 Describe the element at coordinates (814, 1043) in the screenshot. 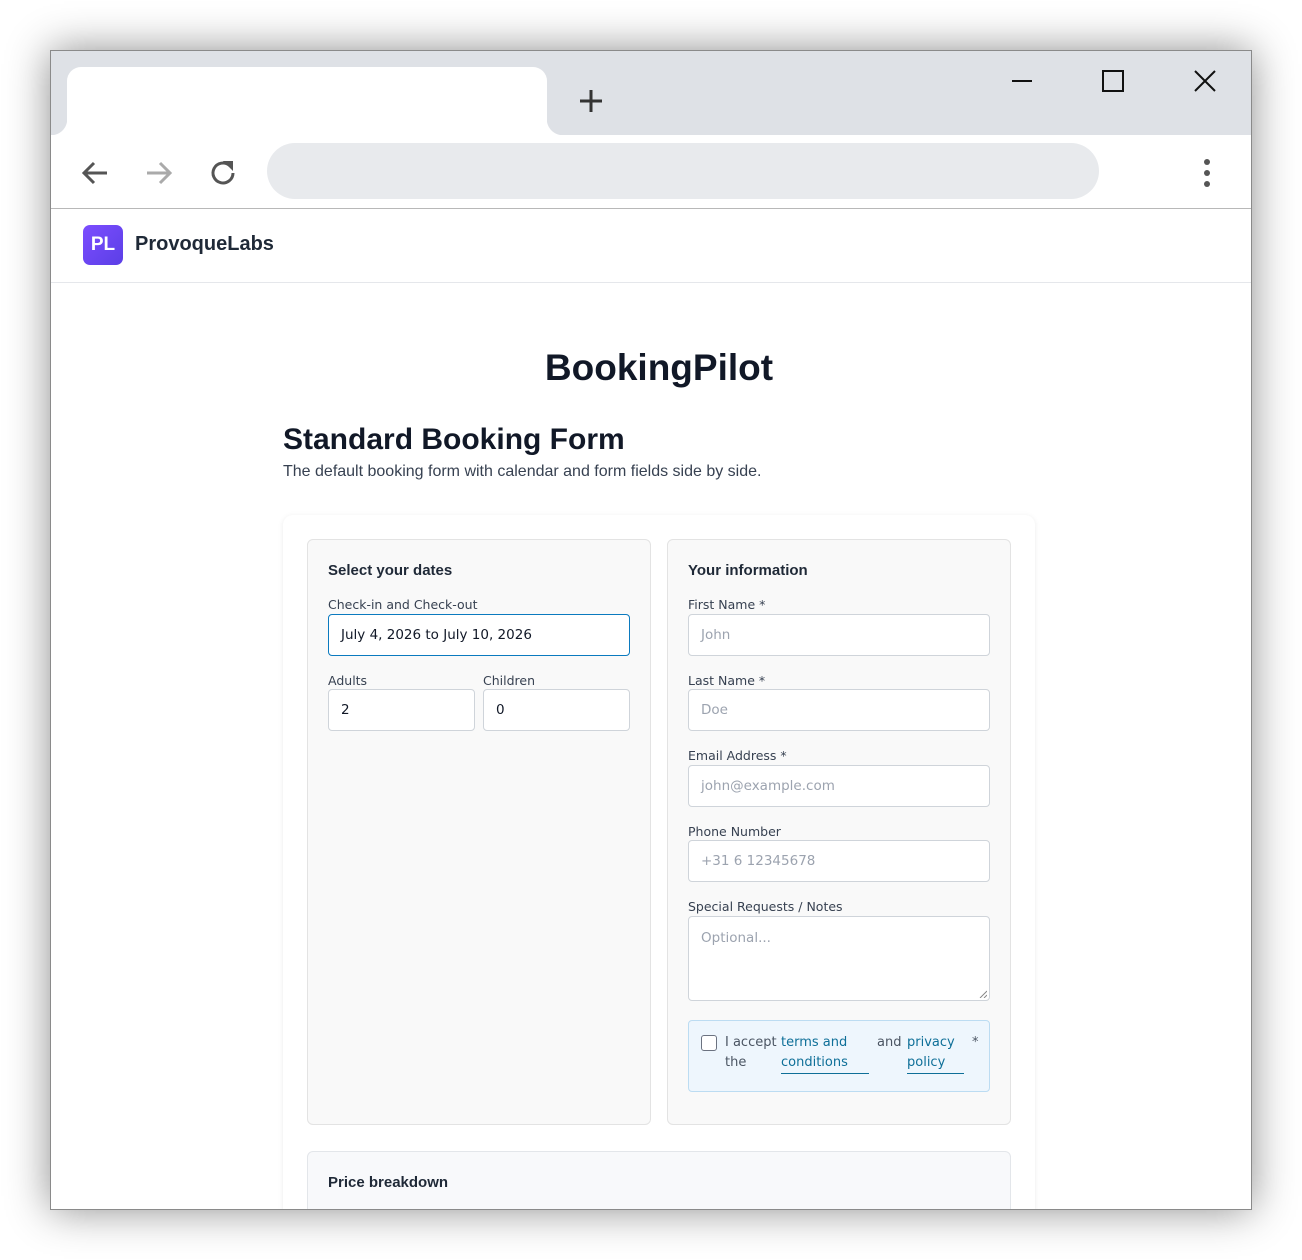

I see `terms-link-line1: terms and` at that location.